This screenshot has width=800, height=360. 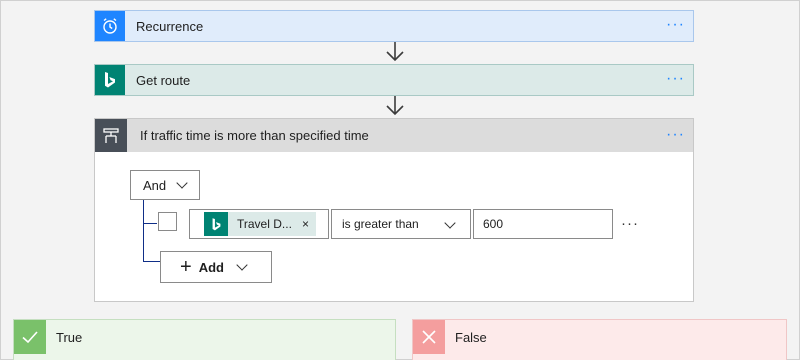 I want to click on false-branch-card: False, so click(x=599, y=339).